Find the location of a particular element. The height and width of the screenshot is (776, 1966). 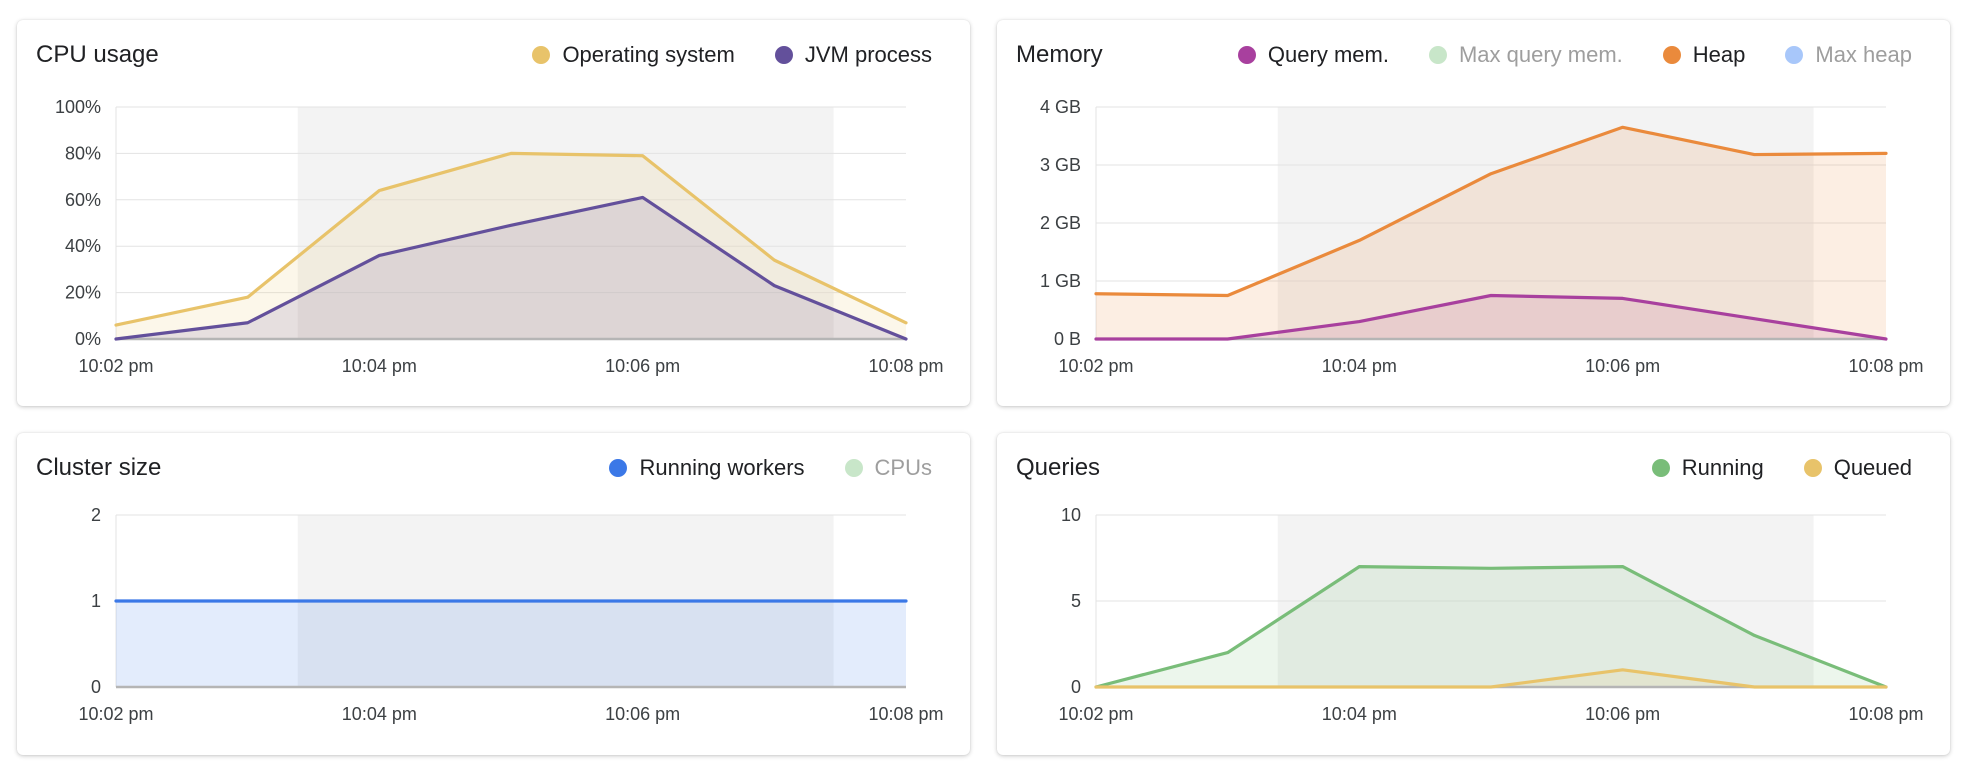

y-tick-label: 20% is located at coordinates (83, 293).